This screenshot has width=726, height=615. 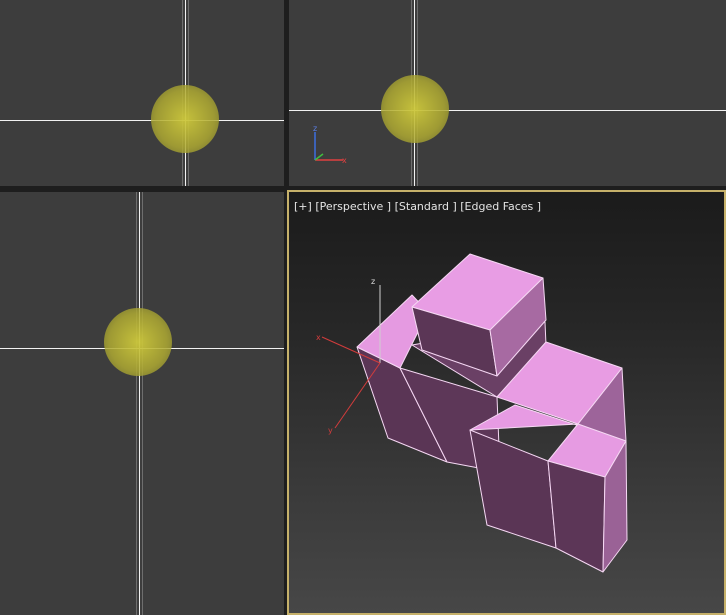 What do you see at coordinates (142, 93) in the screenshot?
I see `viewport-top` at bounding box center [142, 93].